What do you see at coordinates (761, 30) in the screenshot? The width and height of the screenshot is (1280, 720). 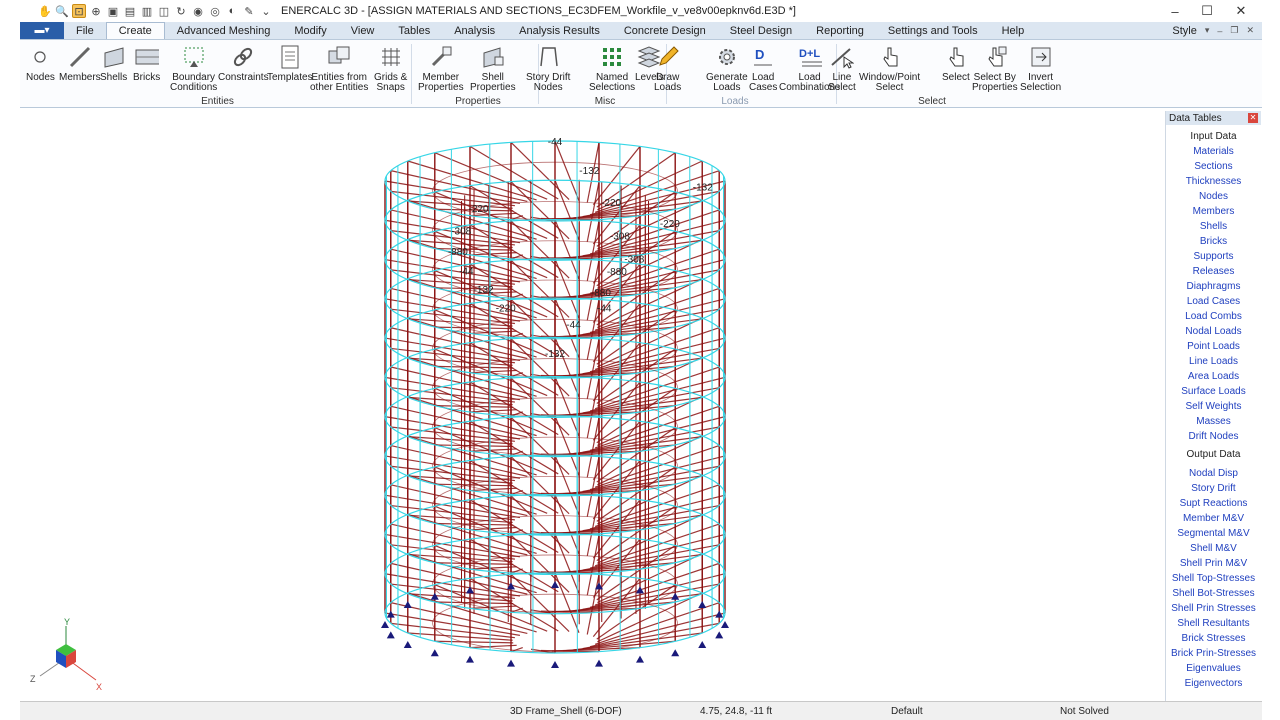 I see `menu-tab-steel-design: Steel Design` at bounding box center [761, 30].